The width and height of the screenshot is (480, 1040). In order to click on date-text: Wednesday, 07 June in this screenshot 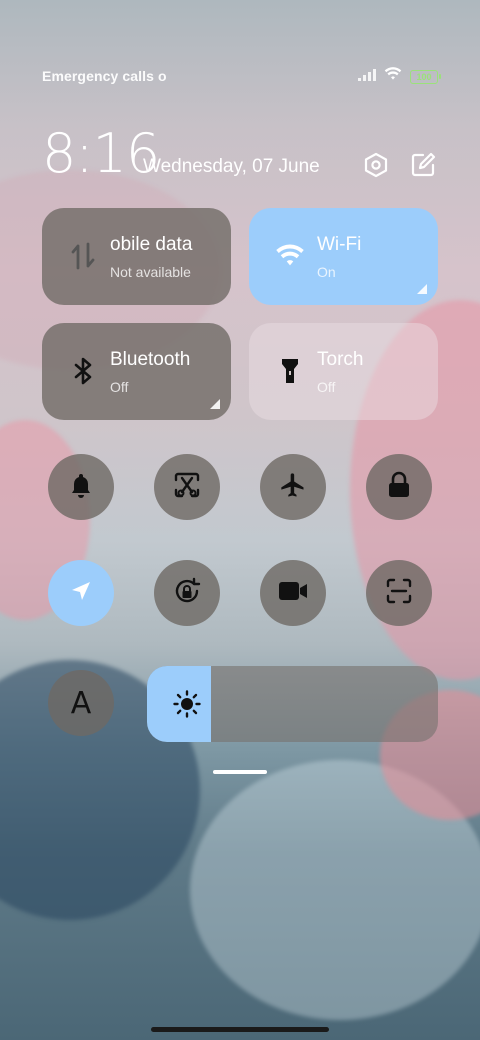, I will do `click(231, 166)`.